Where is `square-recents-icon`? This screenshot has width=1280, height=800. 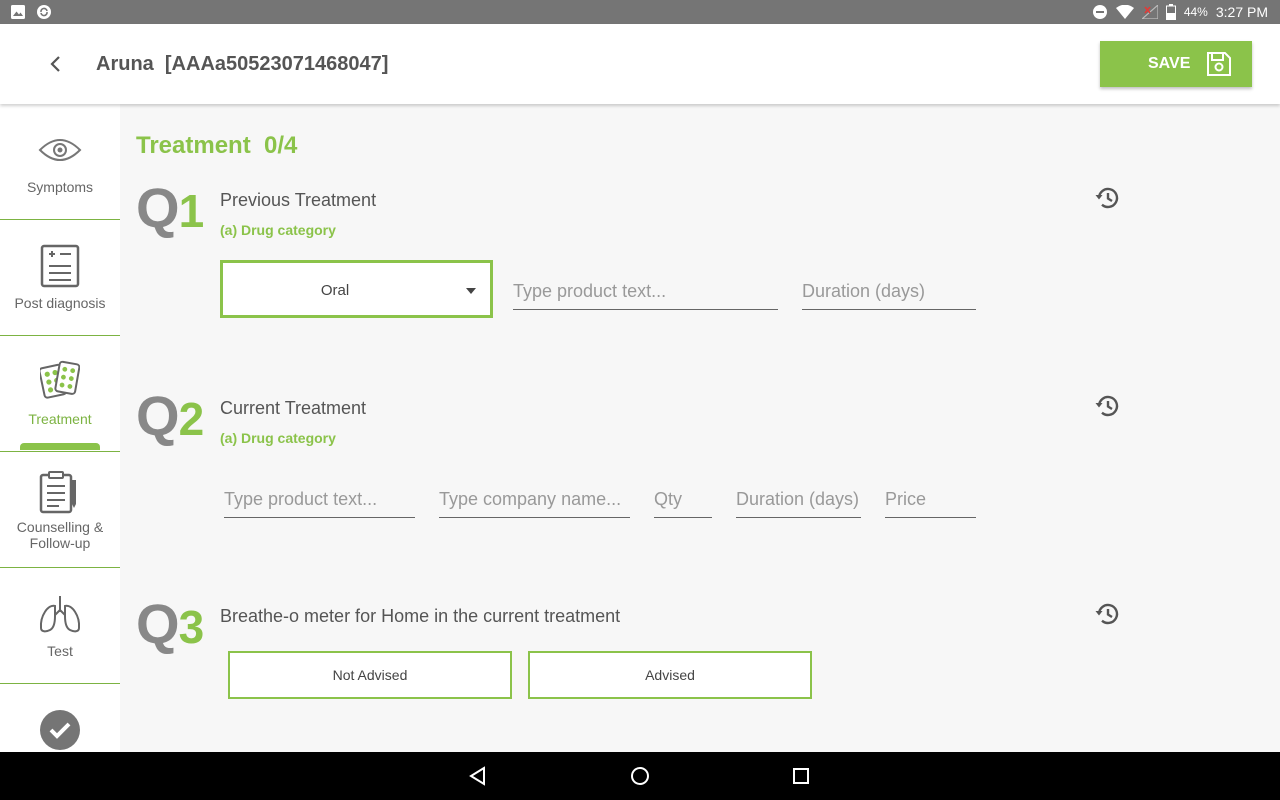 square-recents-icon is located at coordinates (801, 776).